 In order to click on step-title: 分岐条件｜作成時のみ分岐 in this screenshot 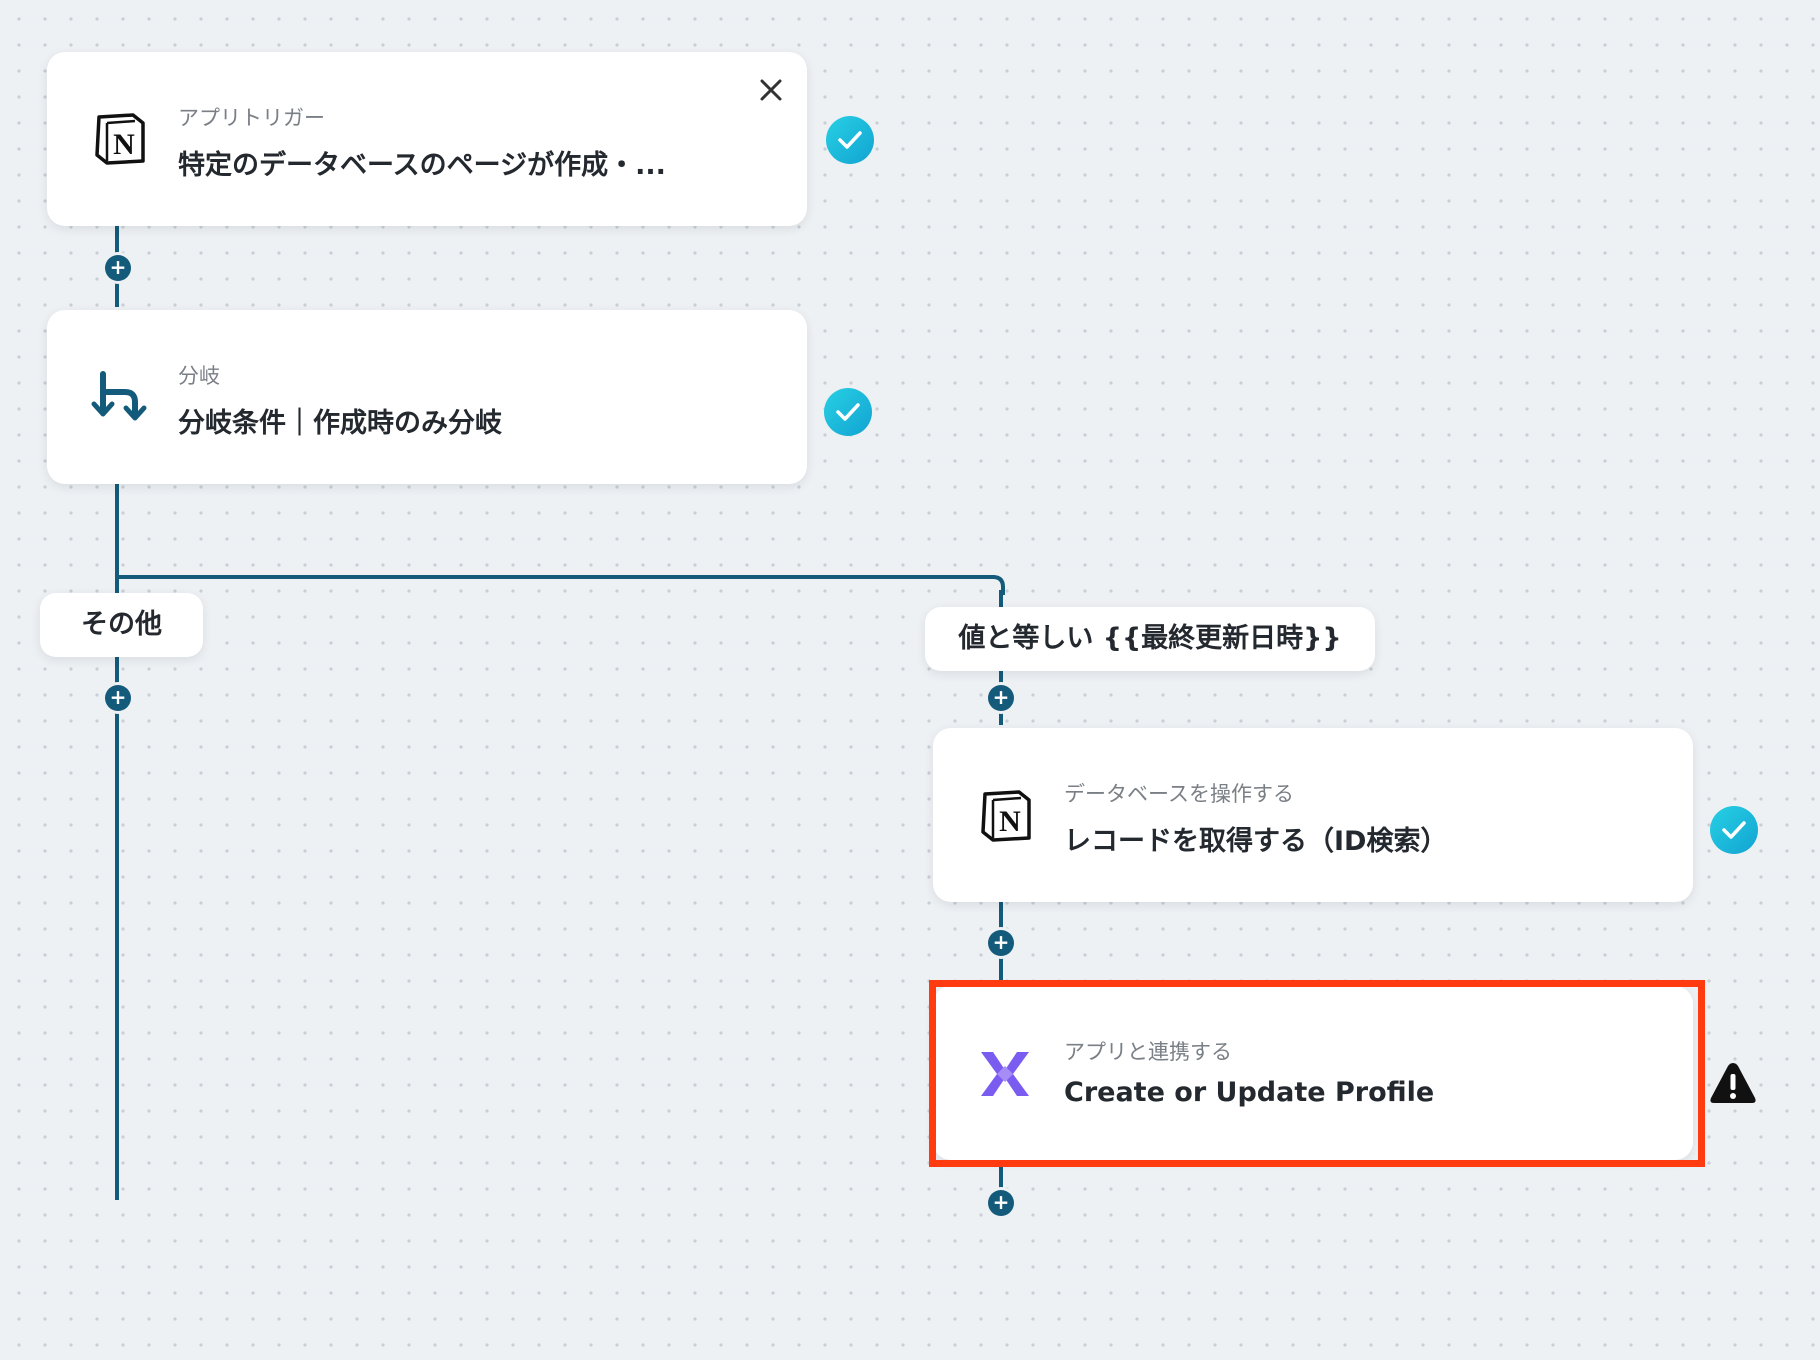, I will do `click(340, 423)`.